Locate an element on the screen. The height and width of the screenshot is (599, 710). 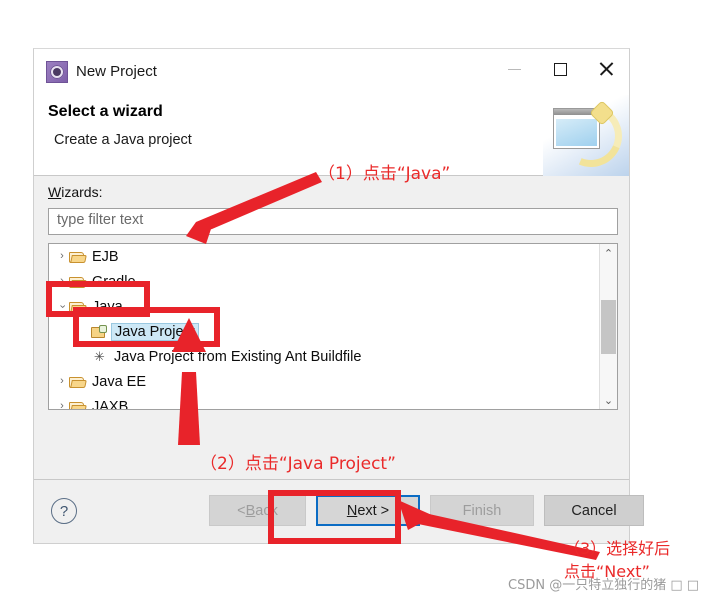
filter-field is located at coordinates (333, 221).